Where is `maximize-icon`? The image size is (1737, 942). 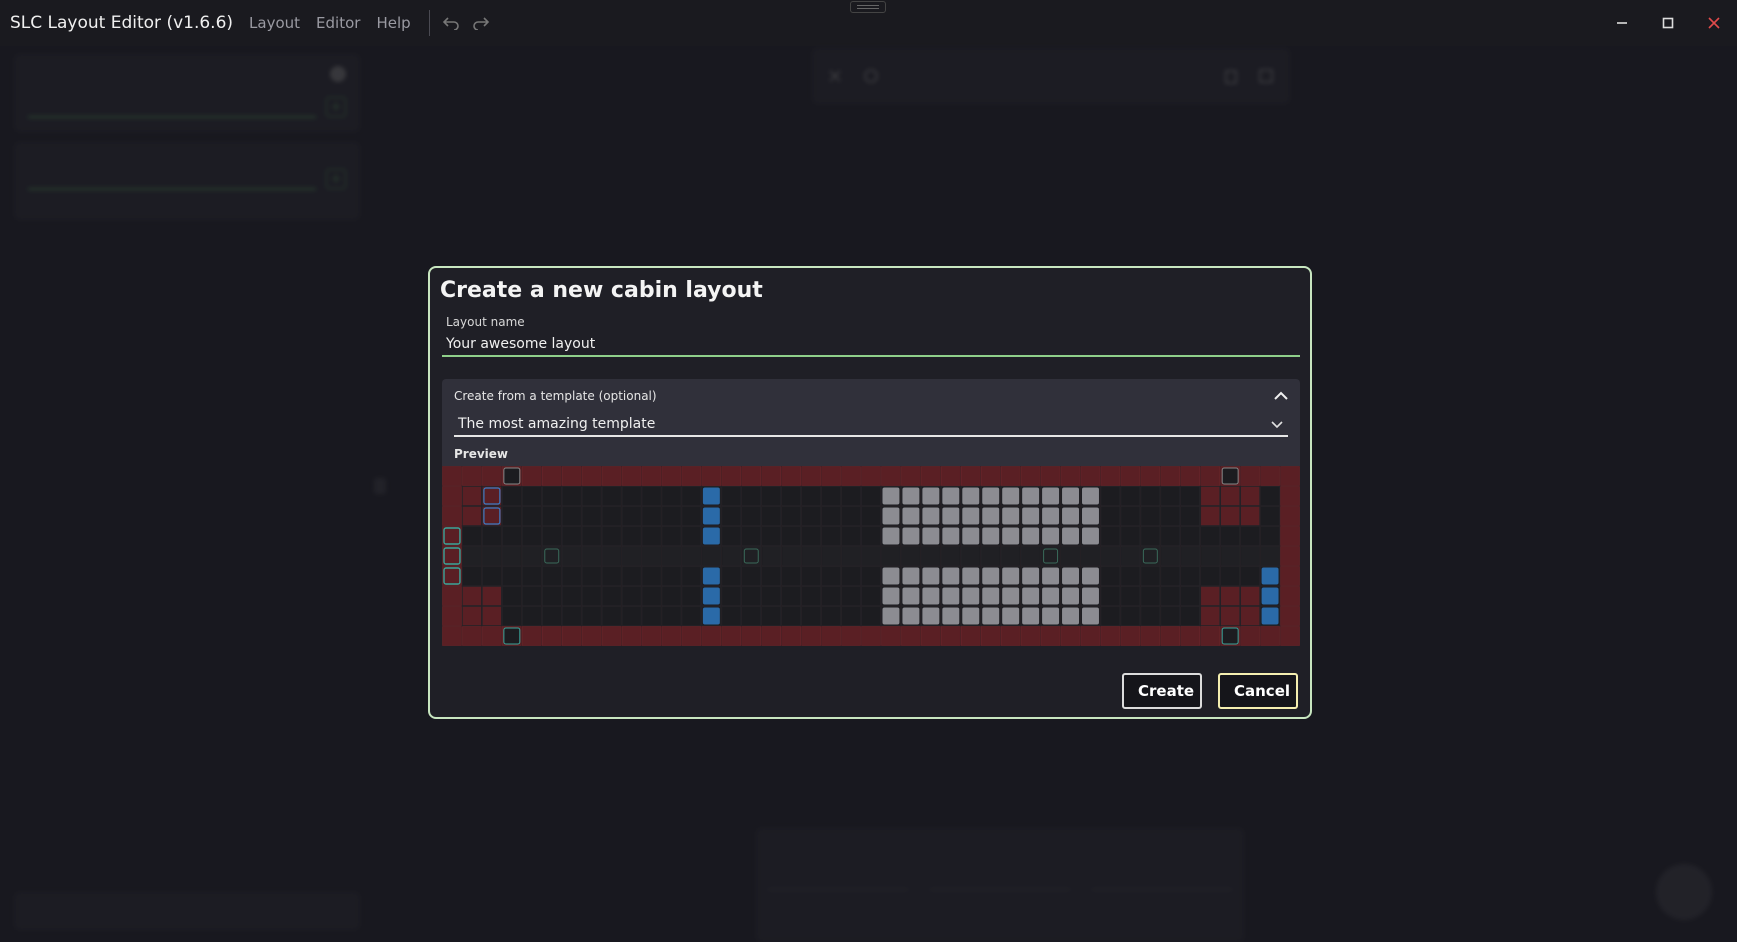
maximize-icon is located at coordinates (1668, 23).